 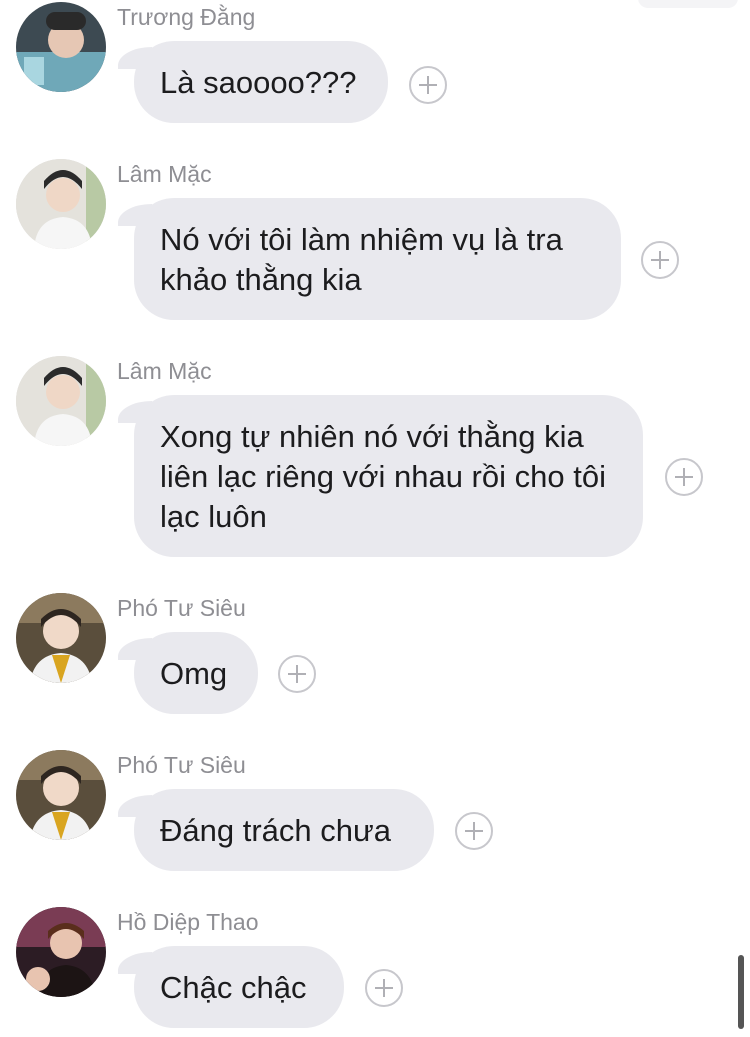 I want to click on message-bubble: Omg, so click(x=188, y=673).